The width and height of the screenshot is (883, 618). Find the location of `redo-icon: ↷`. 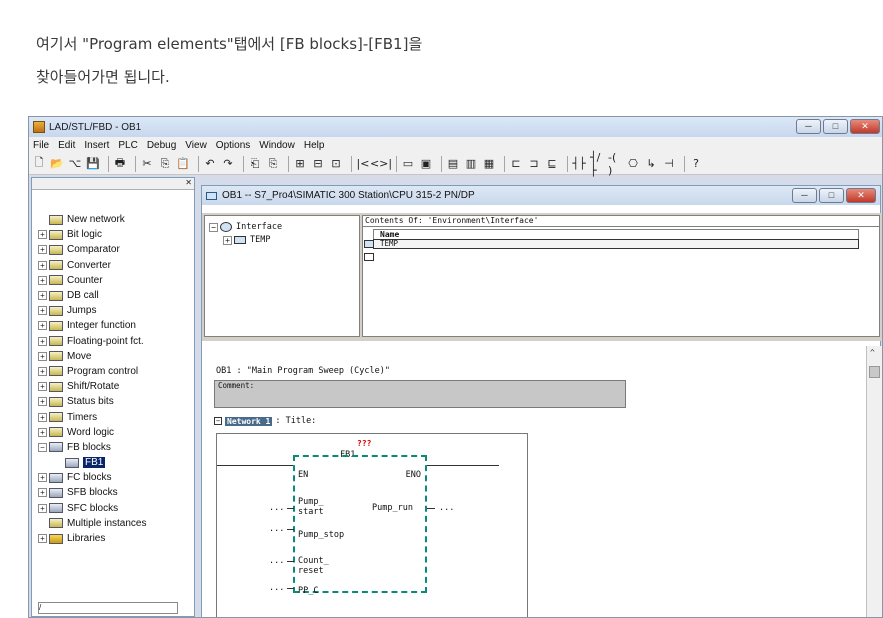

redo-icon: ↷ is located at coordinates (228, 164).